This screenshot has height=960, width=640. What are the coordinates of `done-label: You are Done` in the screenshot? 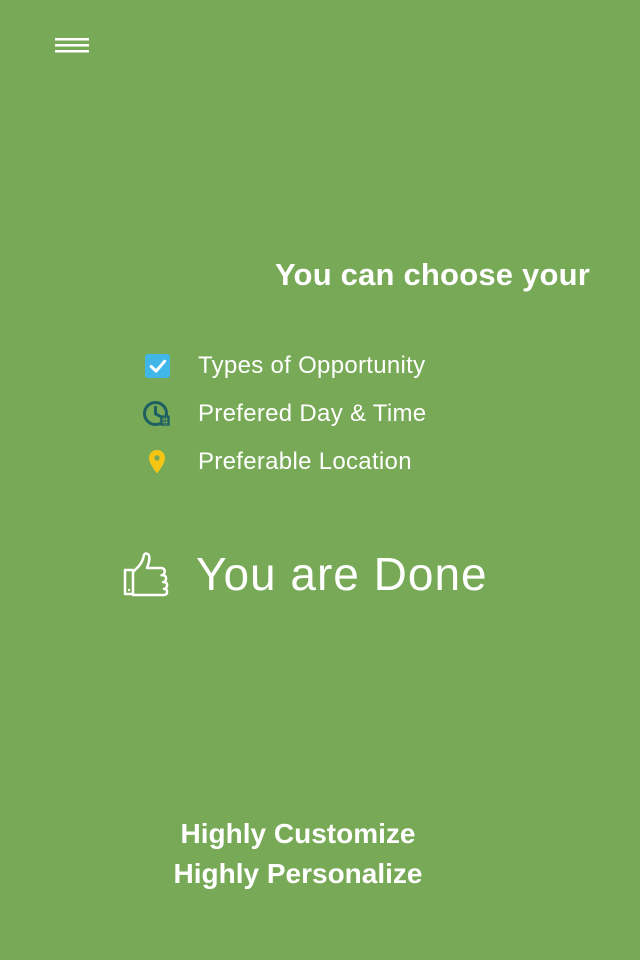 It's located at (342, 574).